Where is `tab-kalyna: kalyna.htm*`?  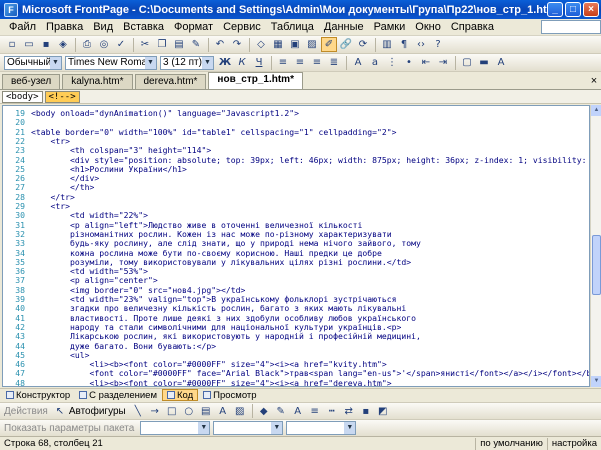
tab-kalyna: kalyna.htm* is located at coordinates (97, 81).